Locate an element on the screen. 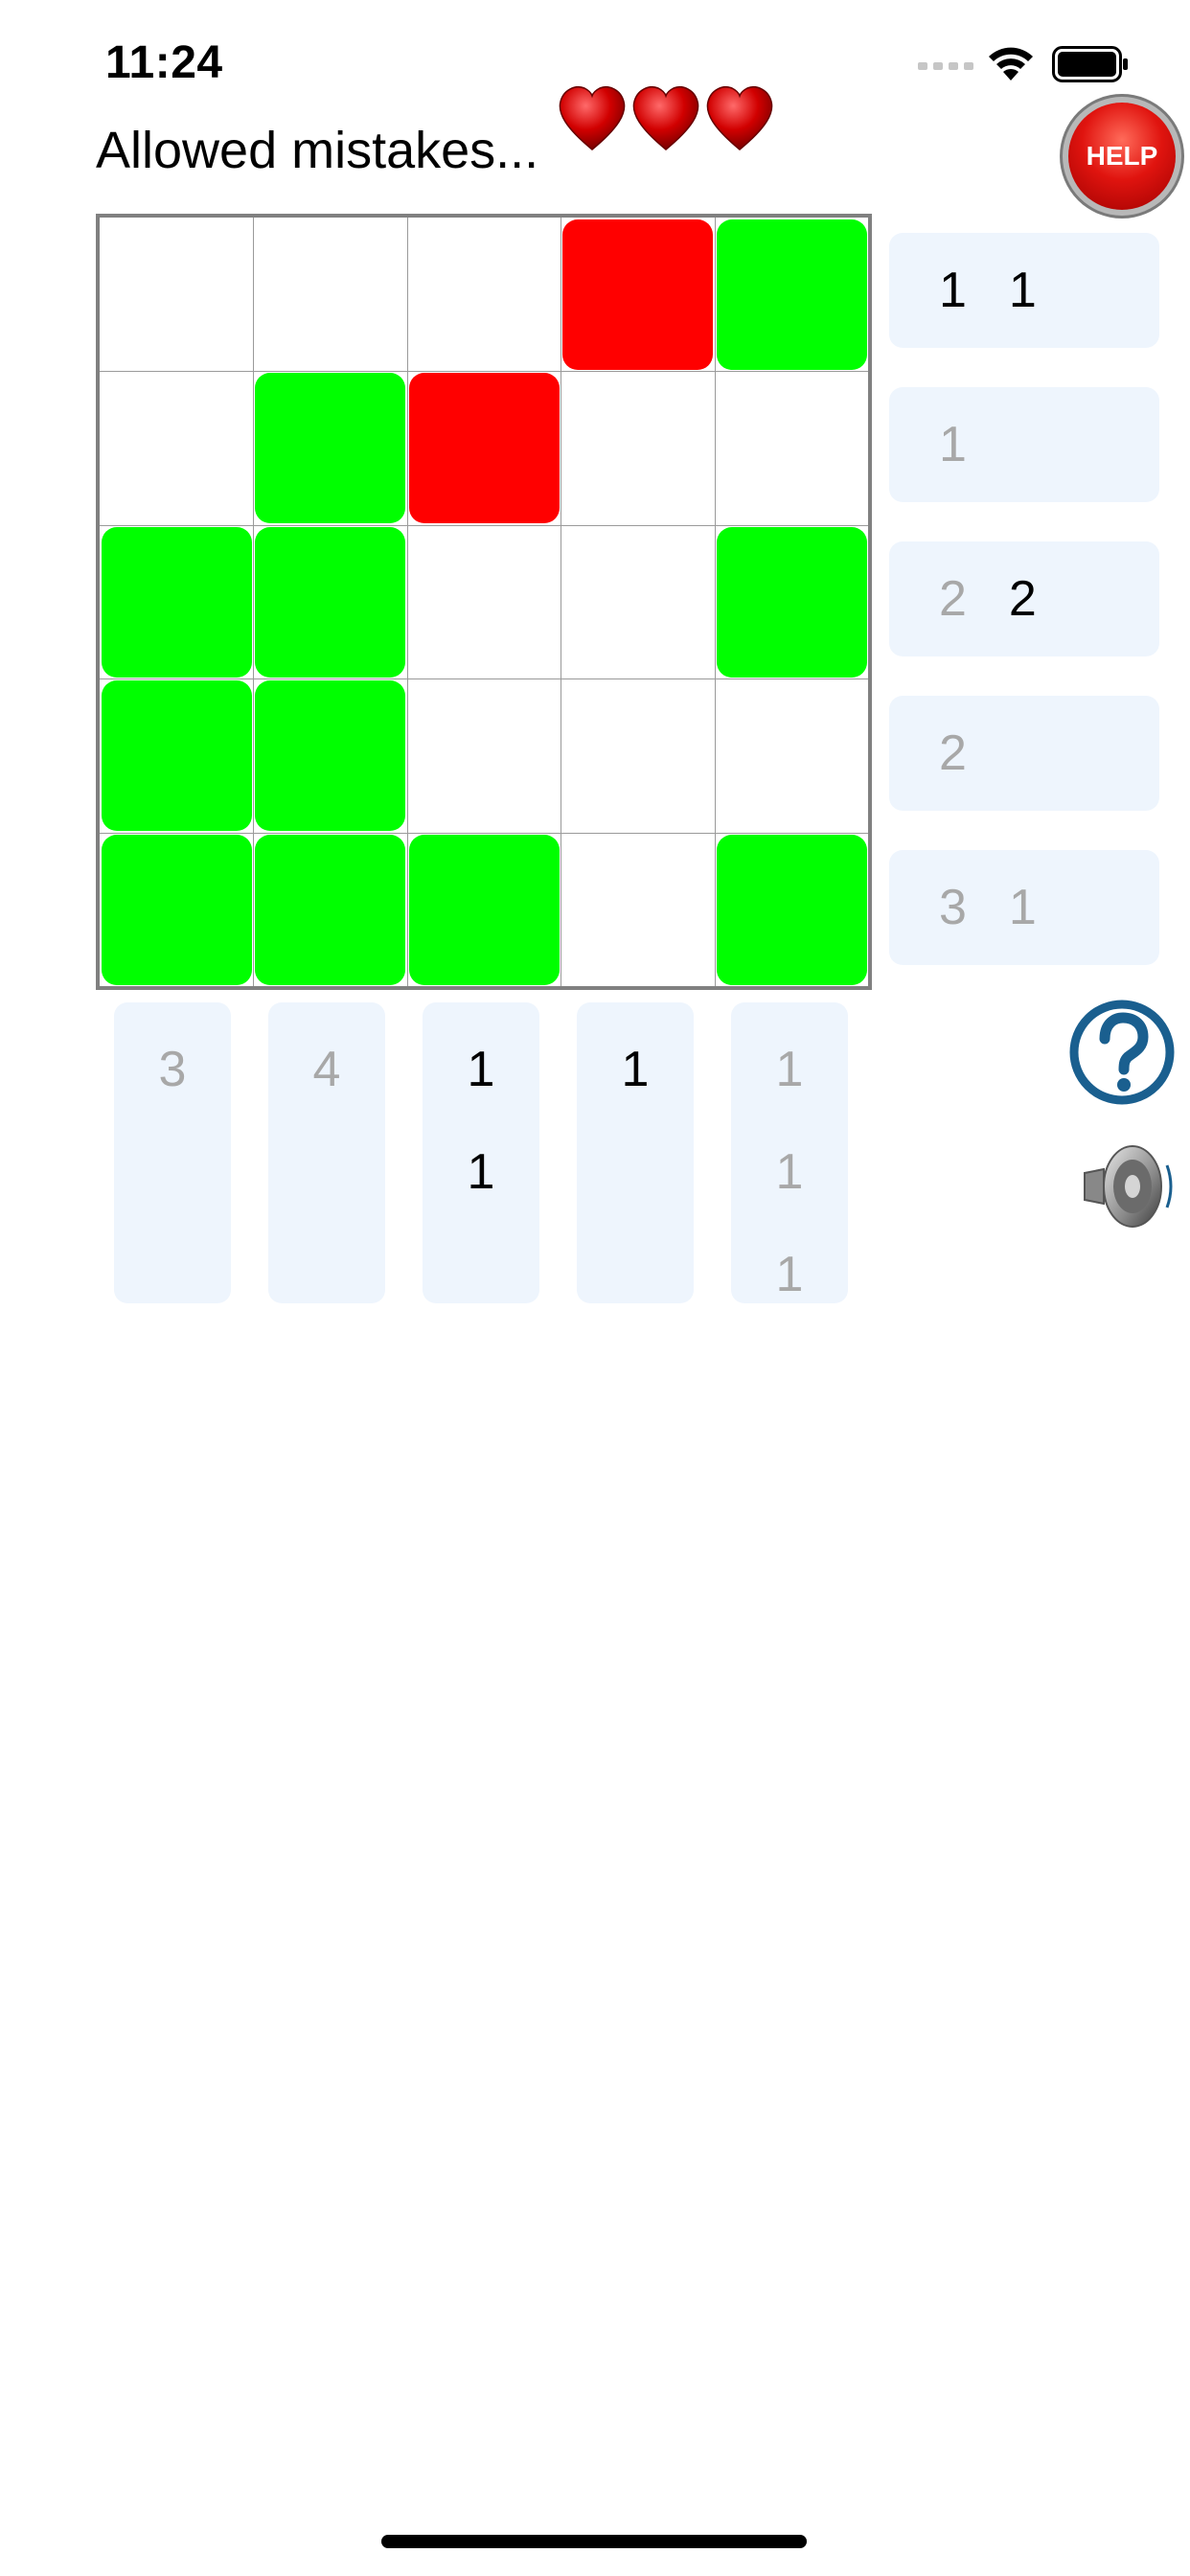 This screenshot has width=1190, height=2576. grid-cell-r2-c1-empty is located at coordinates (177, 448).